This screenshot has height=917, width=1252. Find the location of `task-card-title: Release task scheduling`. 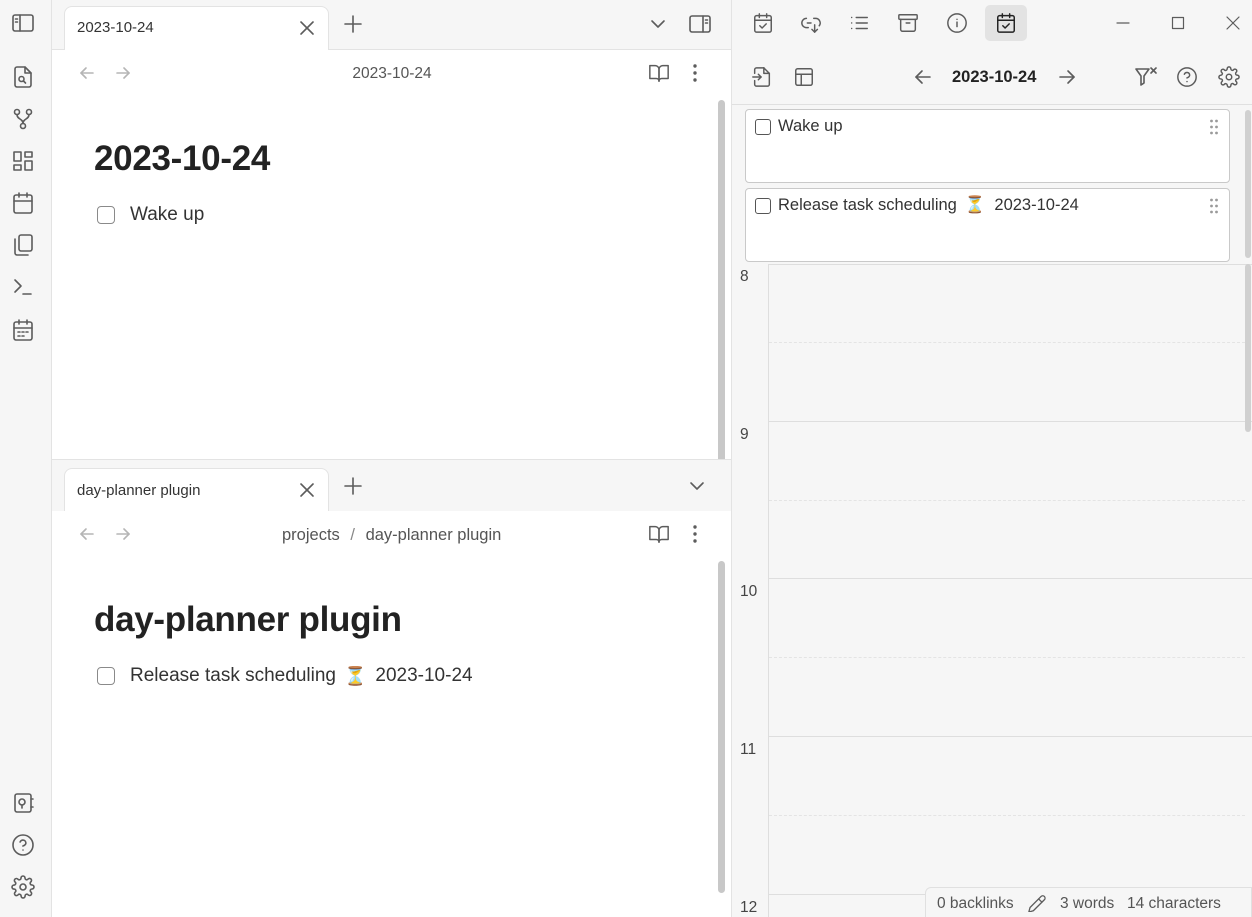

task-card-title: Release task scheduling is located at coordinates (867, 205).